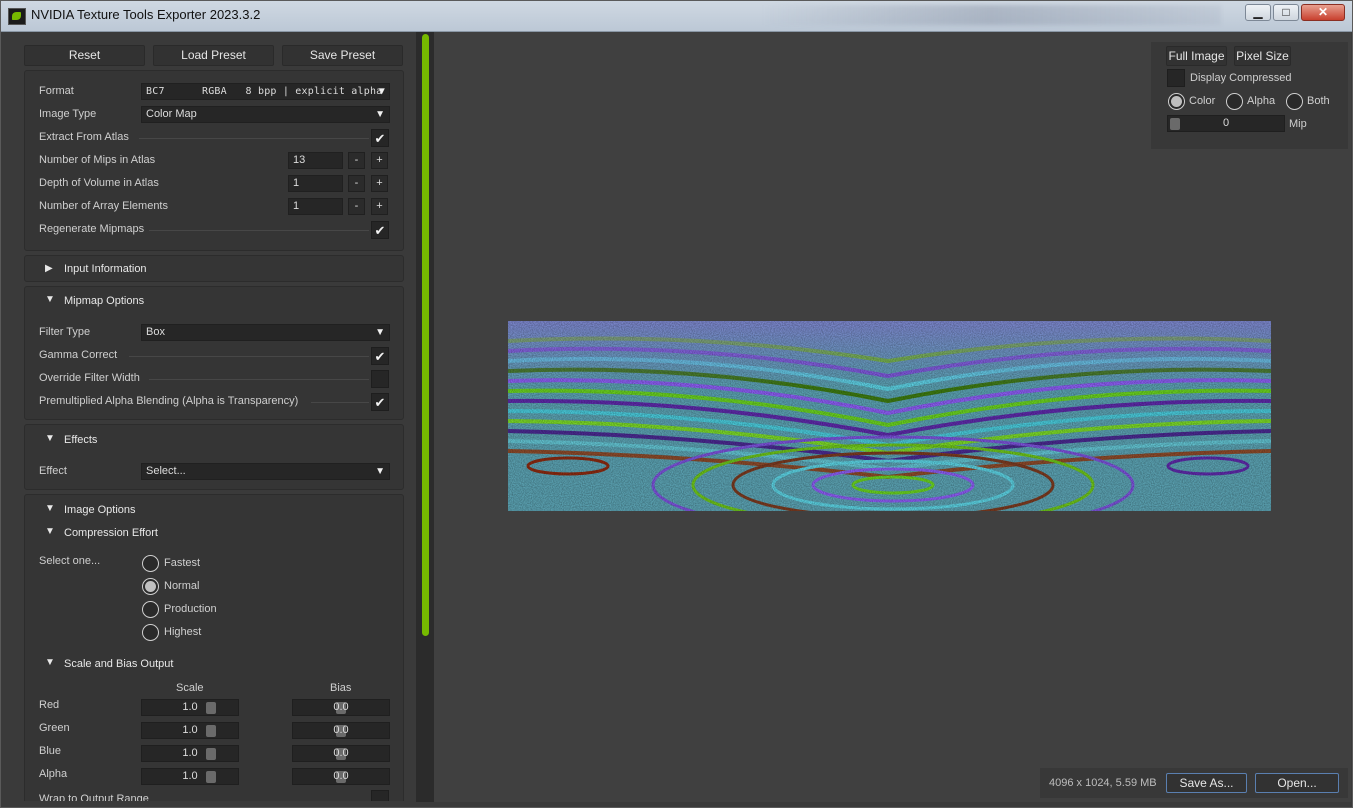 This screenshot has width=1353, height=808. I want to click on reset-button: Reset, so click(84, 55).